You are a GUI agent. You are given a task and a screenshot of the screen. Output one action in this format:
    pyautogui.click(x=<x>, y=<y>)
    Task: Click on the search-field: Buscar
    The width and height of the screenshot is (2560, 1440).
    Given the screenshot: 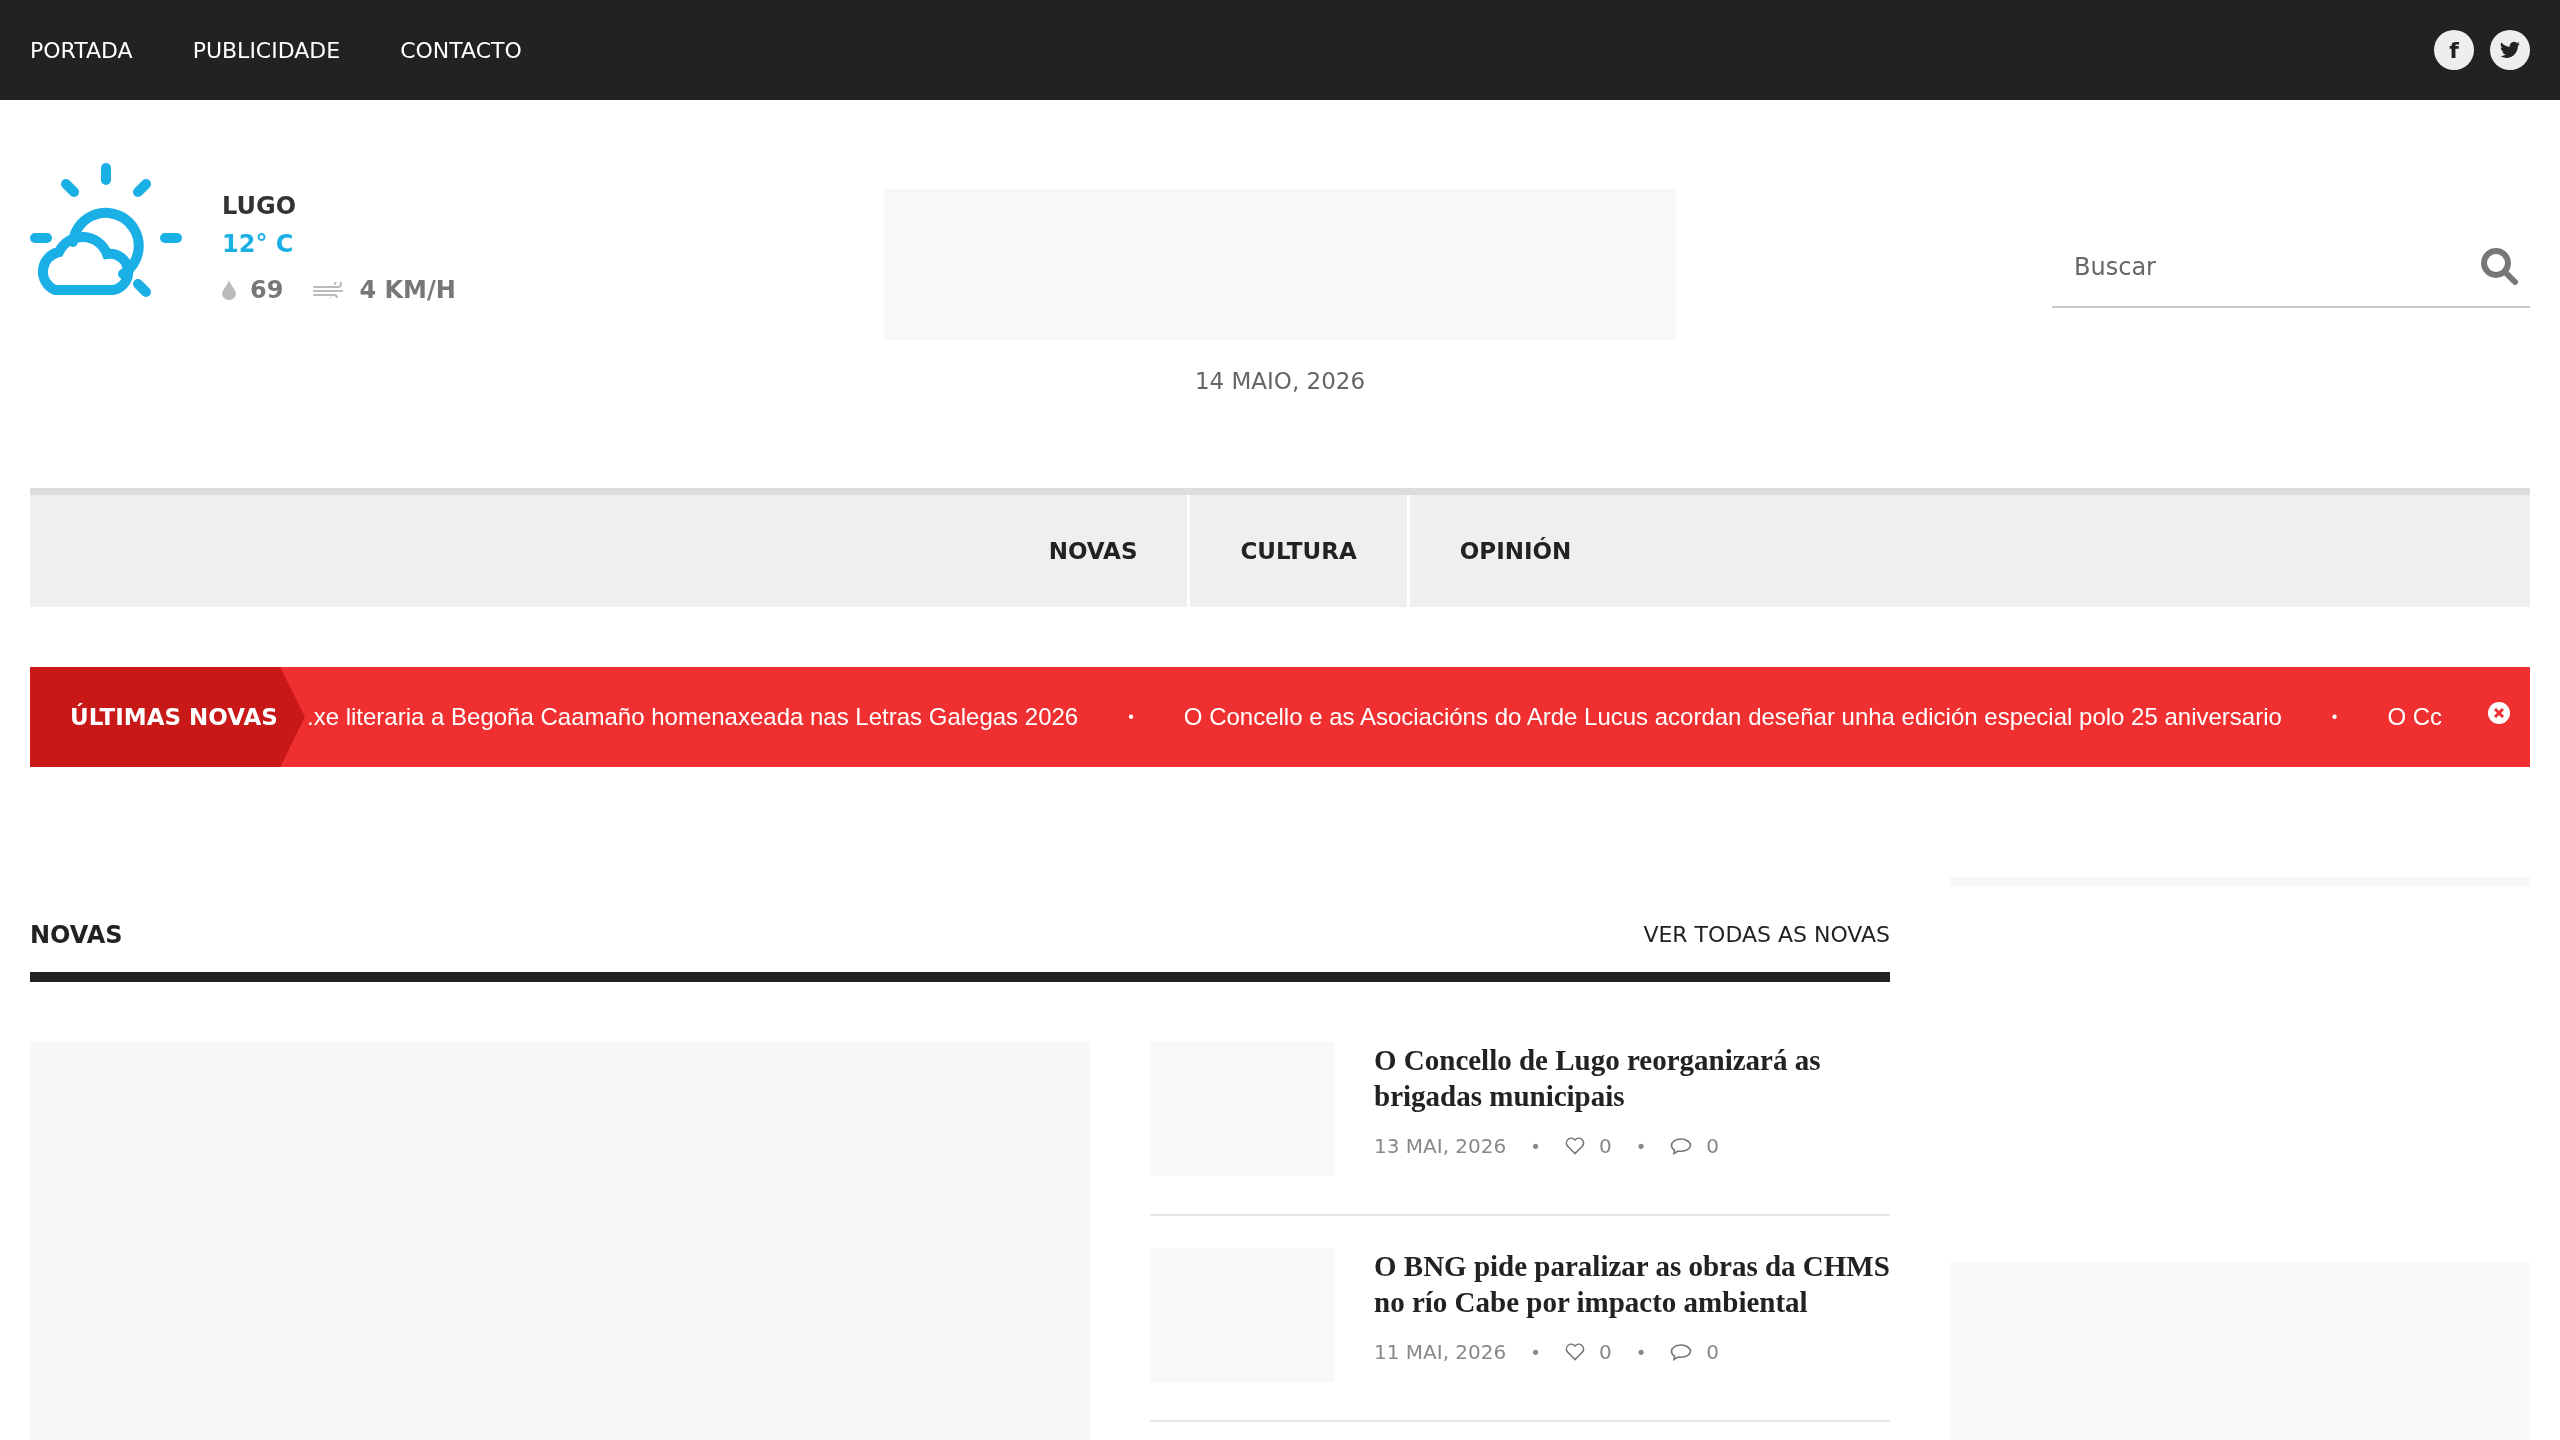 What is the action you would take?
    pyautogui.click(x=2276, y=267)
    